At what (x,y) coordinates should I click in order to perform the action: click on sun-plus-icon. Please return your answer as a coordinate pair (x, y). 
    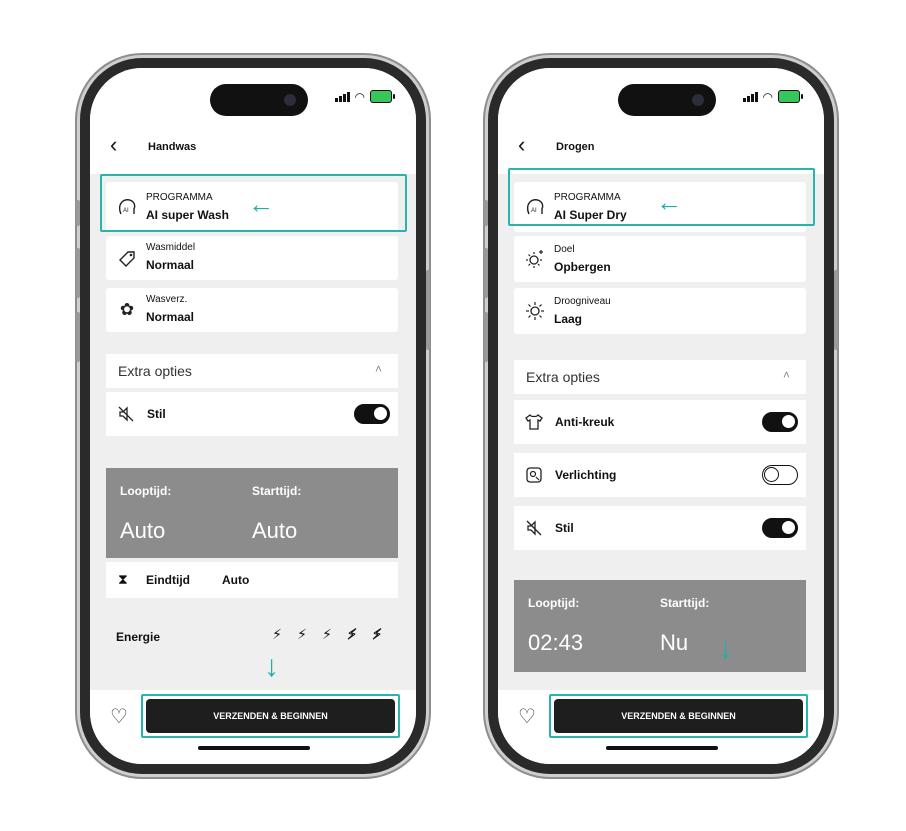
    Looking at the image, I should click on (535, 259).